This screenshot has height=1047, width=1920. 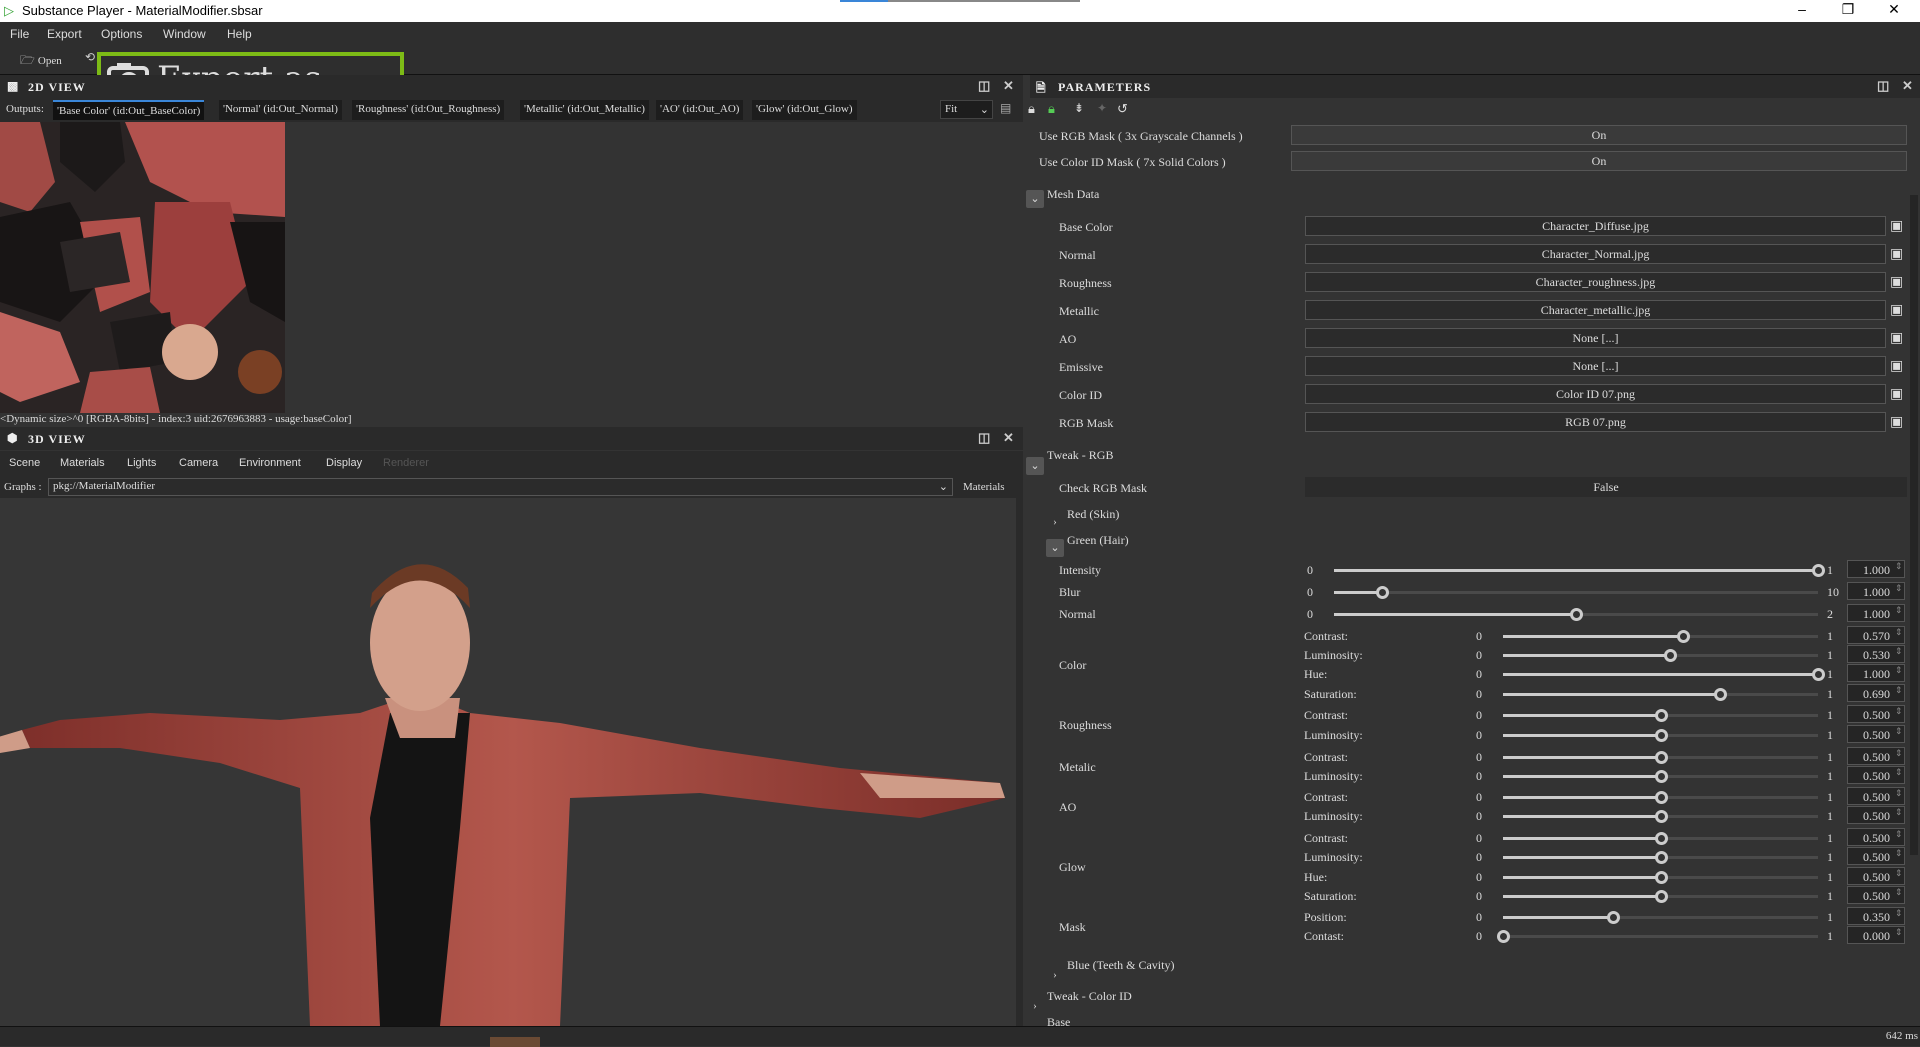 I want to click on mesh-data-chevron-icon: ⌄, so click(x=1035, y=199).